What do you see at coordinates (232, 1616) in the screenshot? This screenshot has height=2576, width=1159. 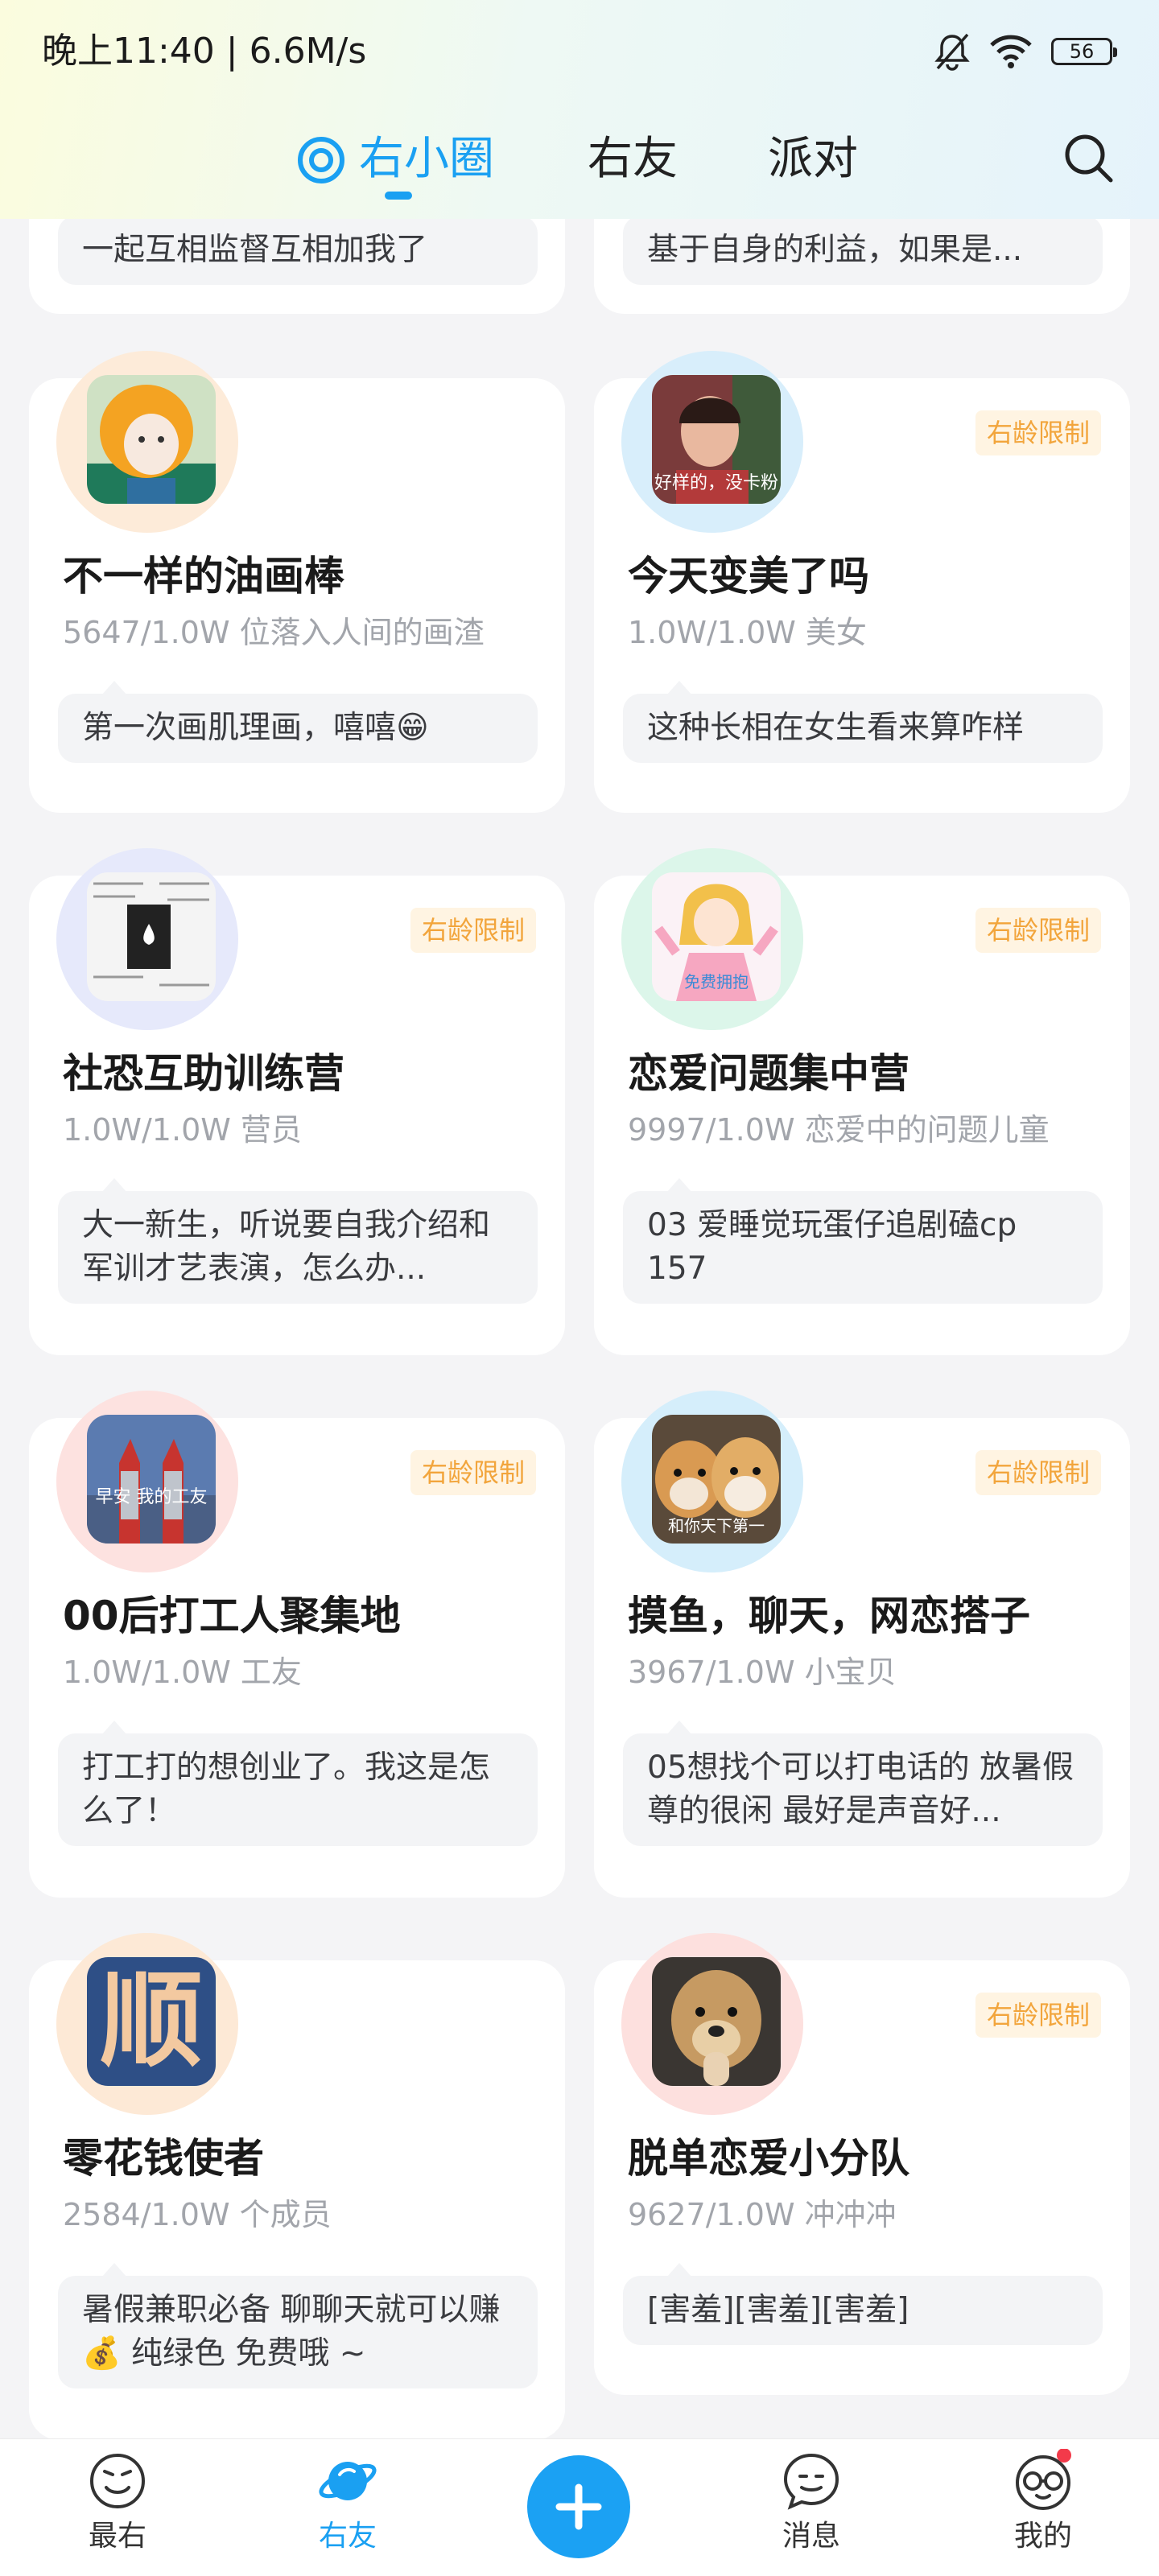 I see `card-title: 00后打工人聚集地` at bounding box center [232, 1616].